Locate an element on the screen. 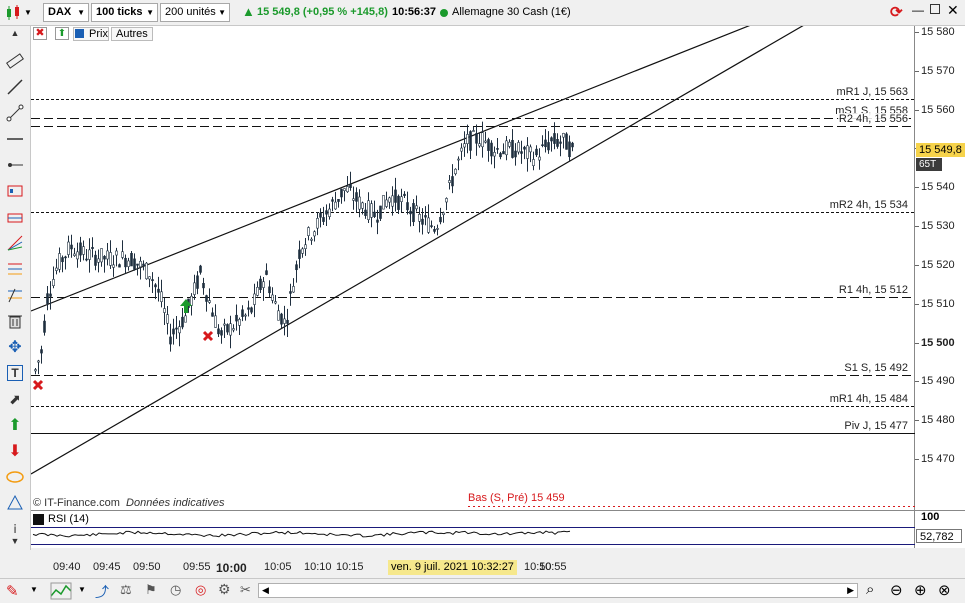 Image resolution: width=965 pixels, height=603 pixels. rsi-axis: 100 52,782 is located at coordinates (940, 529).